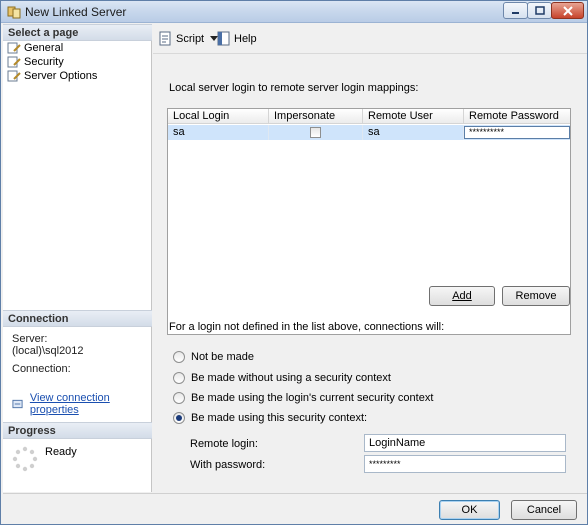 The image size is (588, 525). I want to click on option-label: Be made using this security context:, so click(279, 418).